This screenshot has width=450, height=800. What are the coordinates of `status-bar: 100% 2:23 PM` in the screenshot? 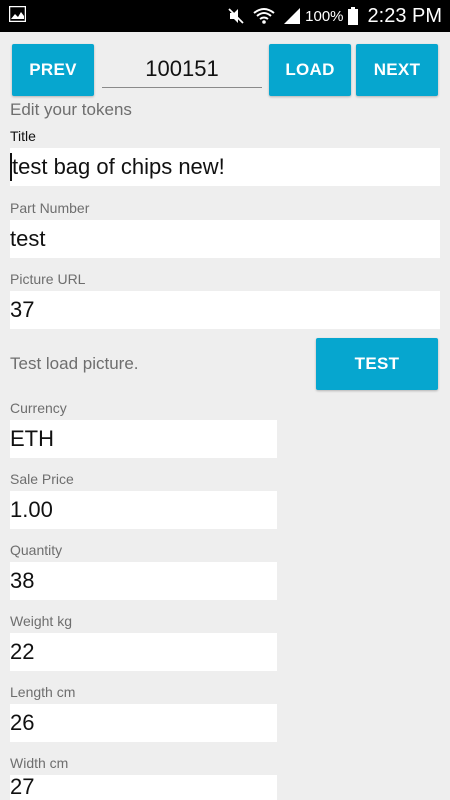 It's located at (225, 16).